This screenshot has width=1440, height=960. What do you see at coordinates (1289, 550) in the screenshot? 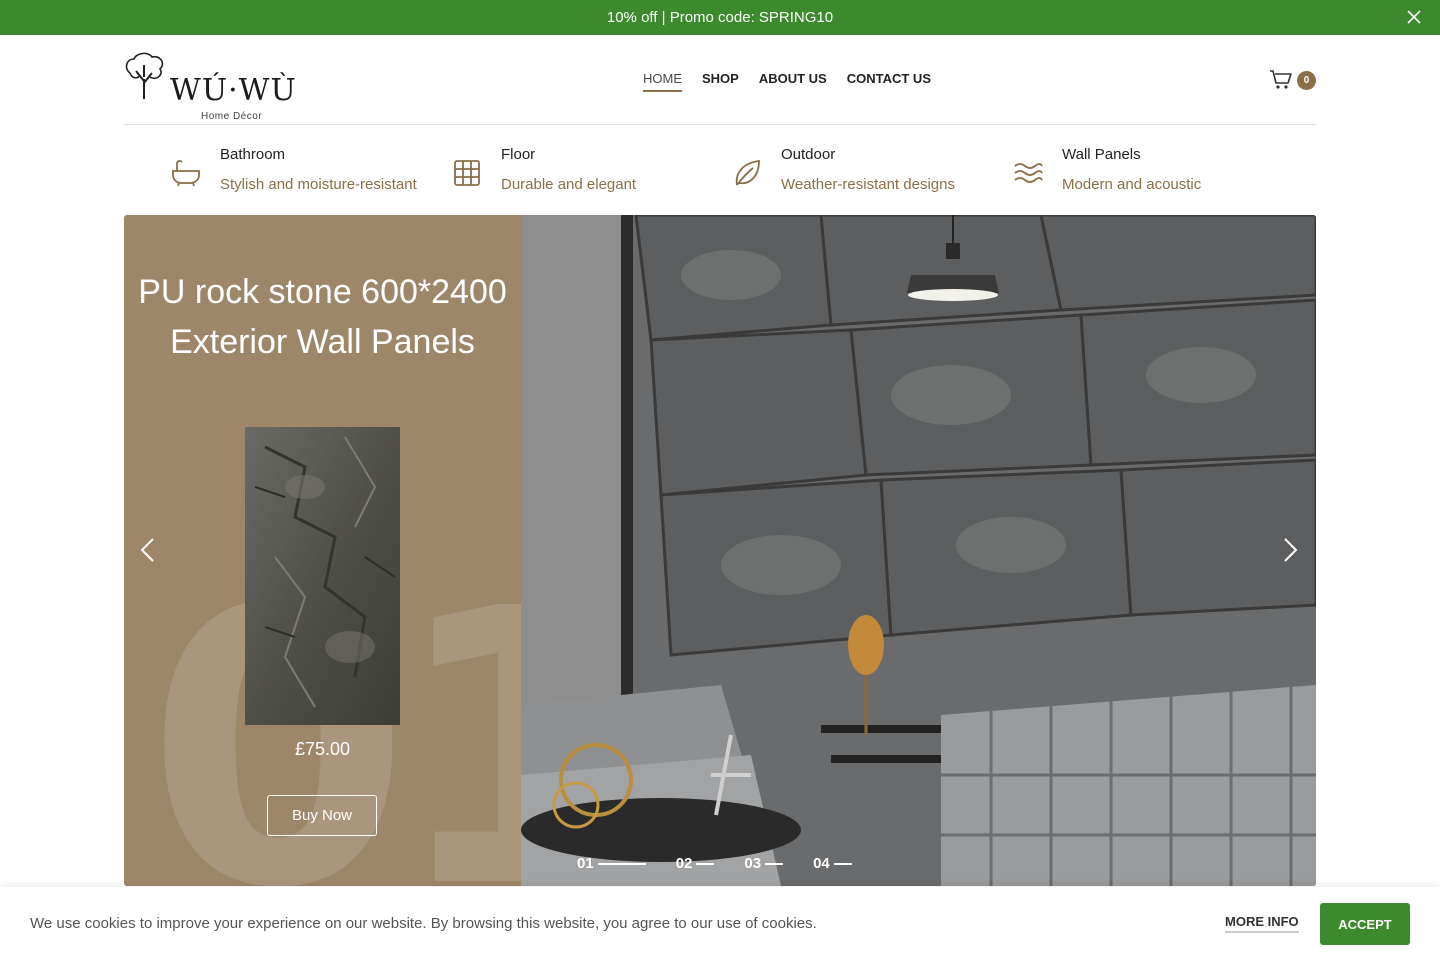
I see `chevron-right-icon` at bounding box center [1289, 550].